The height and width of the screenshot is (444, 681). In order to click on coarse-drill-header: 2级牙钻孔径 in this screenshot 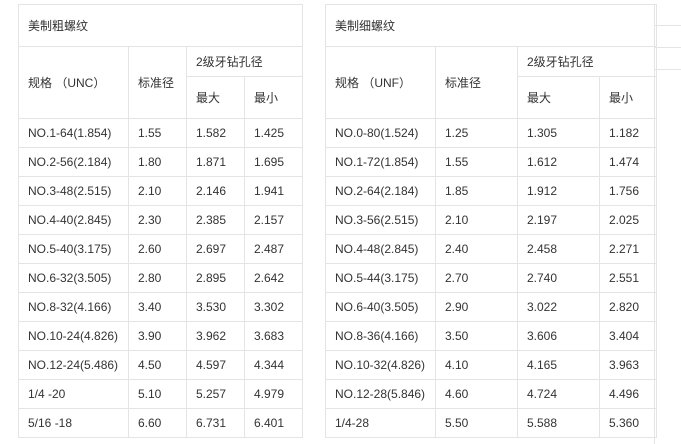, I will do `click(244, 61)`.